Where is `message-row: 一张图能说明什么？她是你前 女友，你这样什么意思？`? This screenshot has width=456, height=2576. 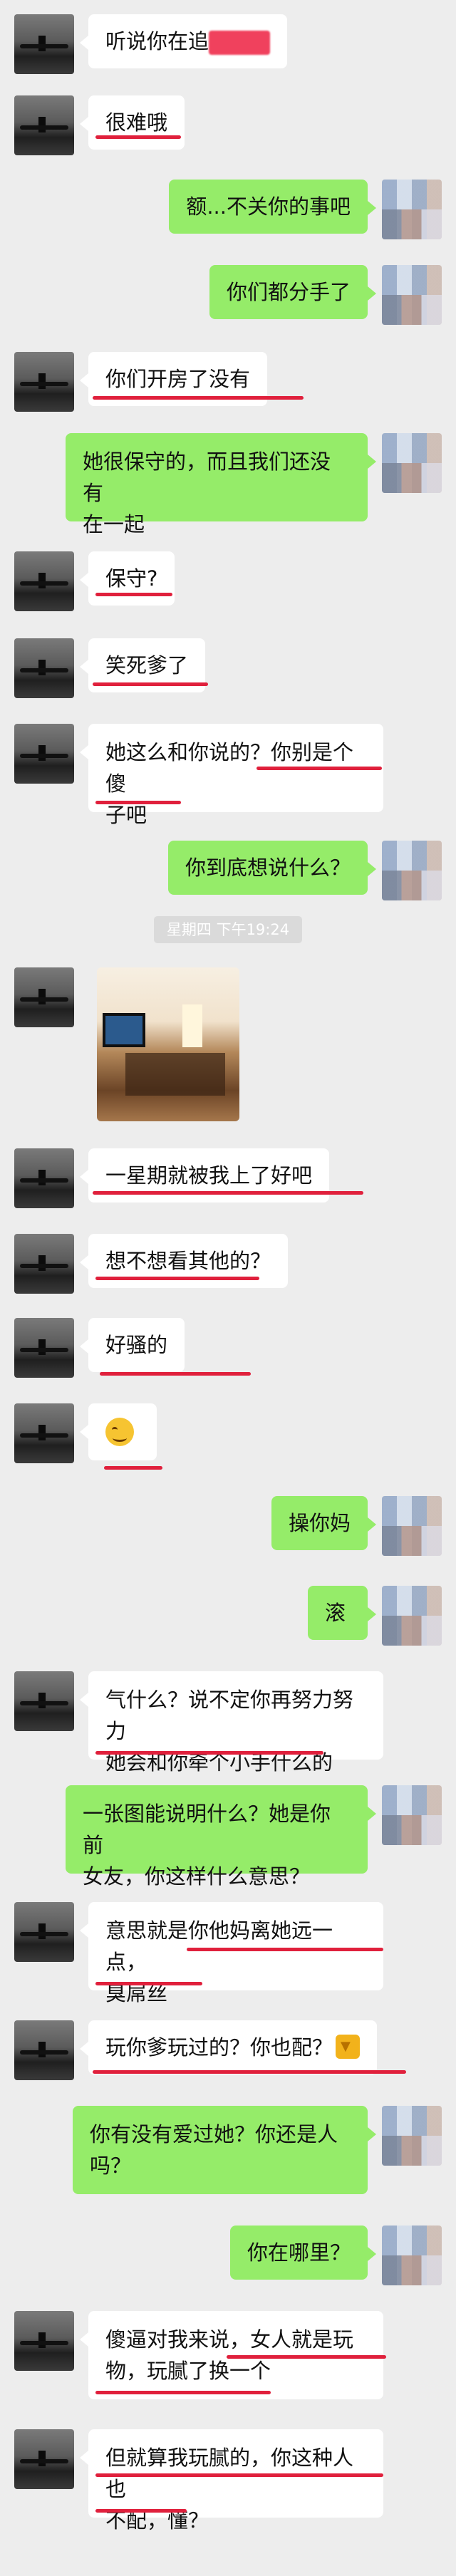 message-row: 一张图能说明什么？她是你前 女友，你这样什么意思？ is located at coordinates (228, 1837).